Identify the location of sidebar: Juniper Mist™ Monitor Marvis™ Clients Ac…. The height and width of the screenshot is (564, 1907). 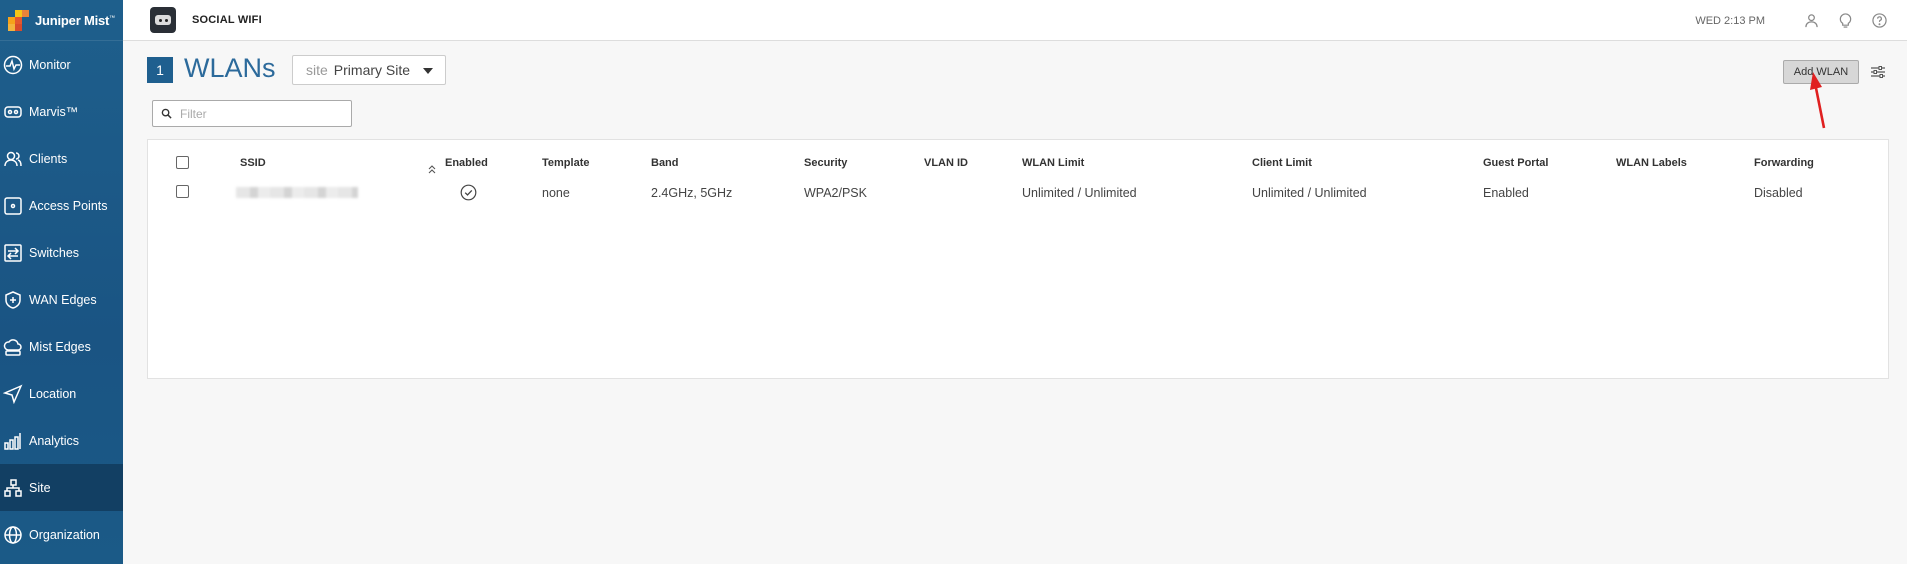
(61, 282).